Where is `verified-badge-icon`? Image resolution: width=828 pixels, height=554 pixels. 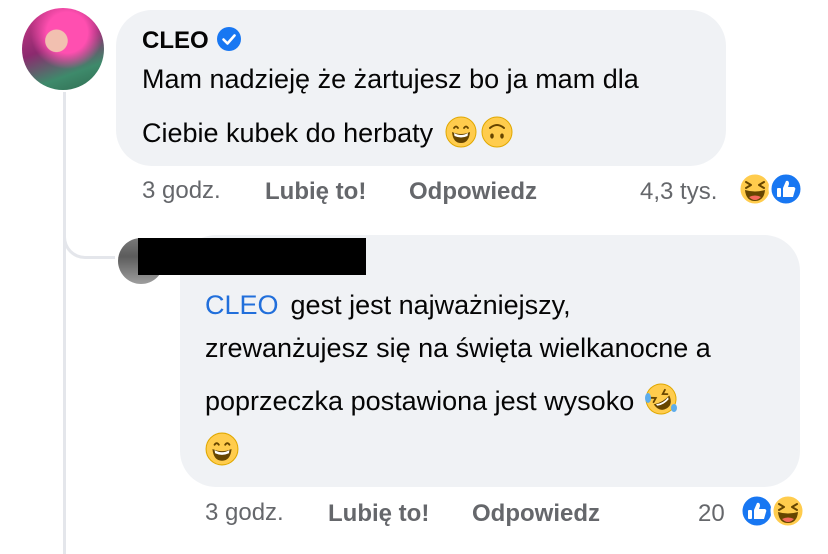
verified-badge-icon is located at coordinates (228, 39).